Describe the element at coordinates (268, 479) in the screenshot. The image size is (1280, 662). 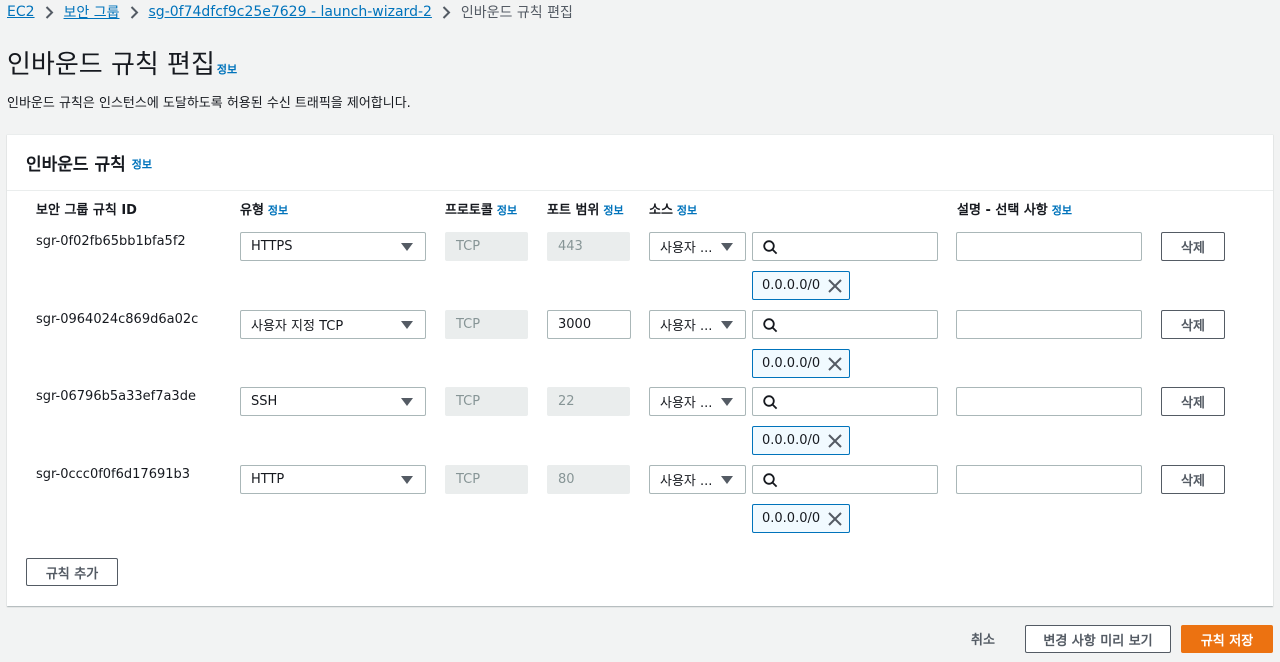
I see `type-select-value: HTTP` at that location.